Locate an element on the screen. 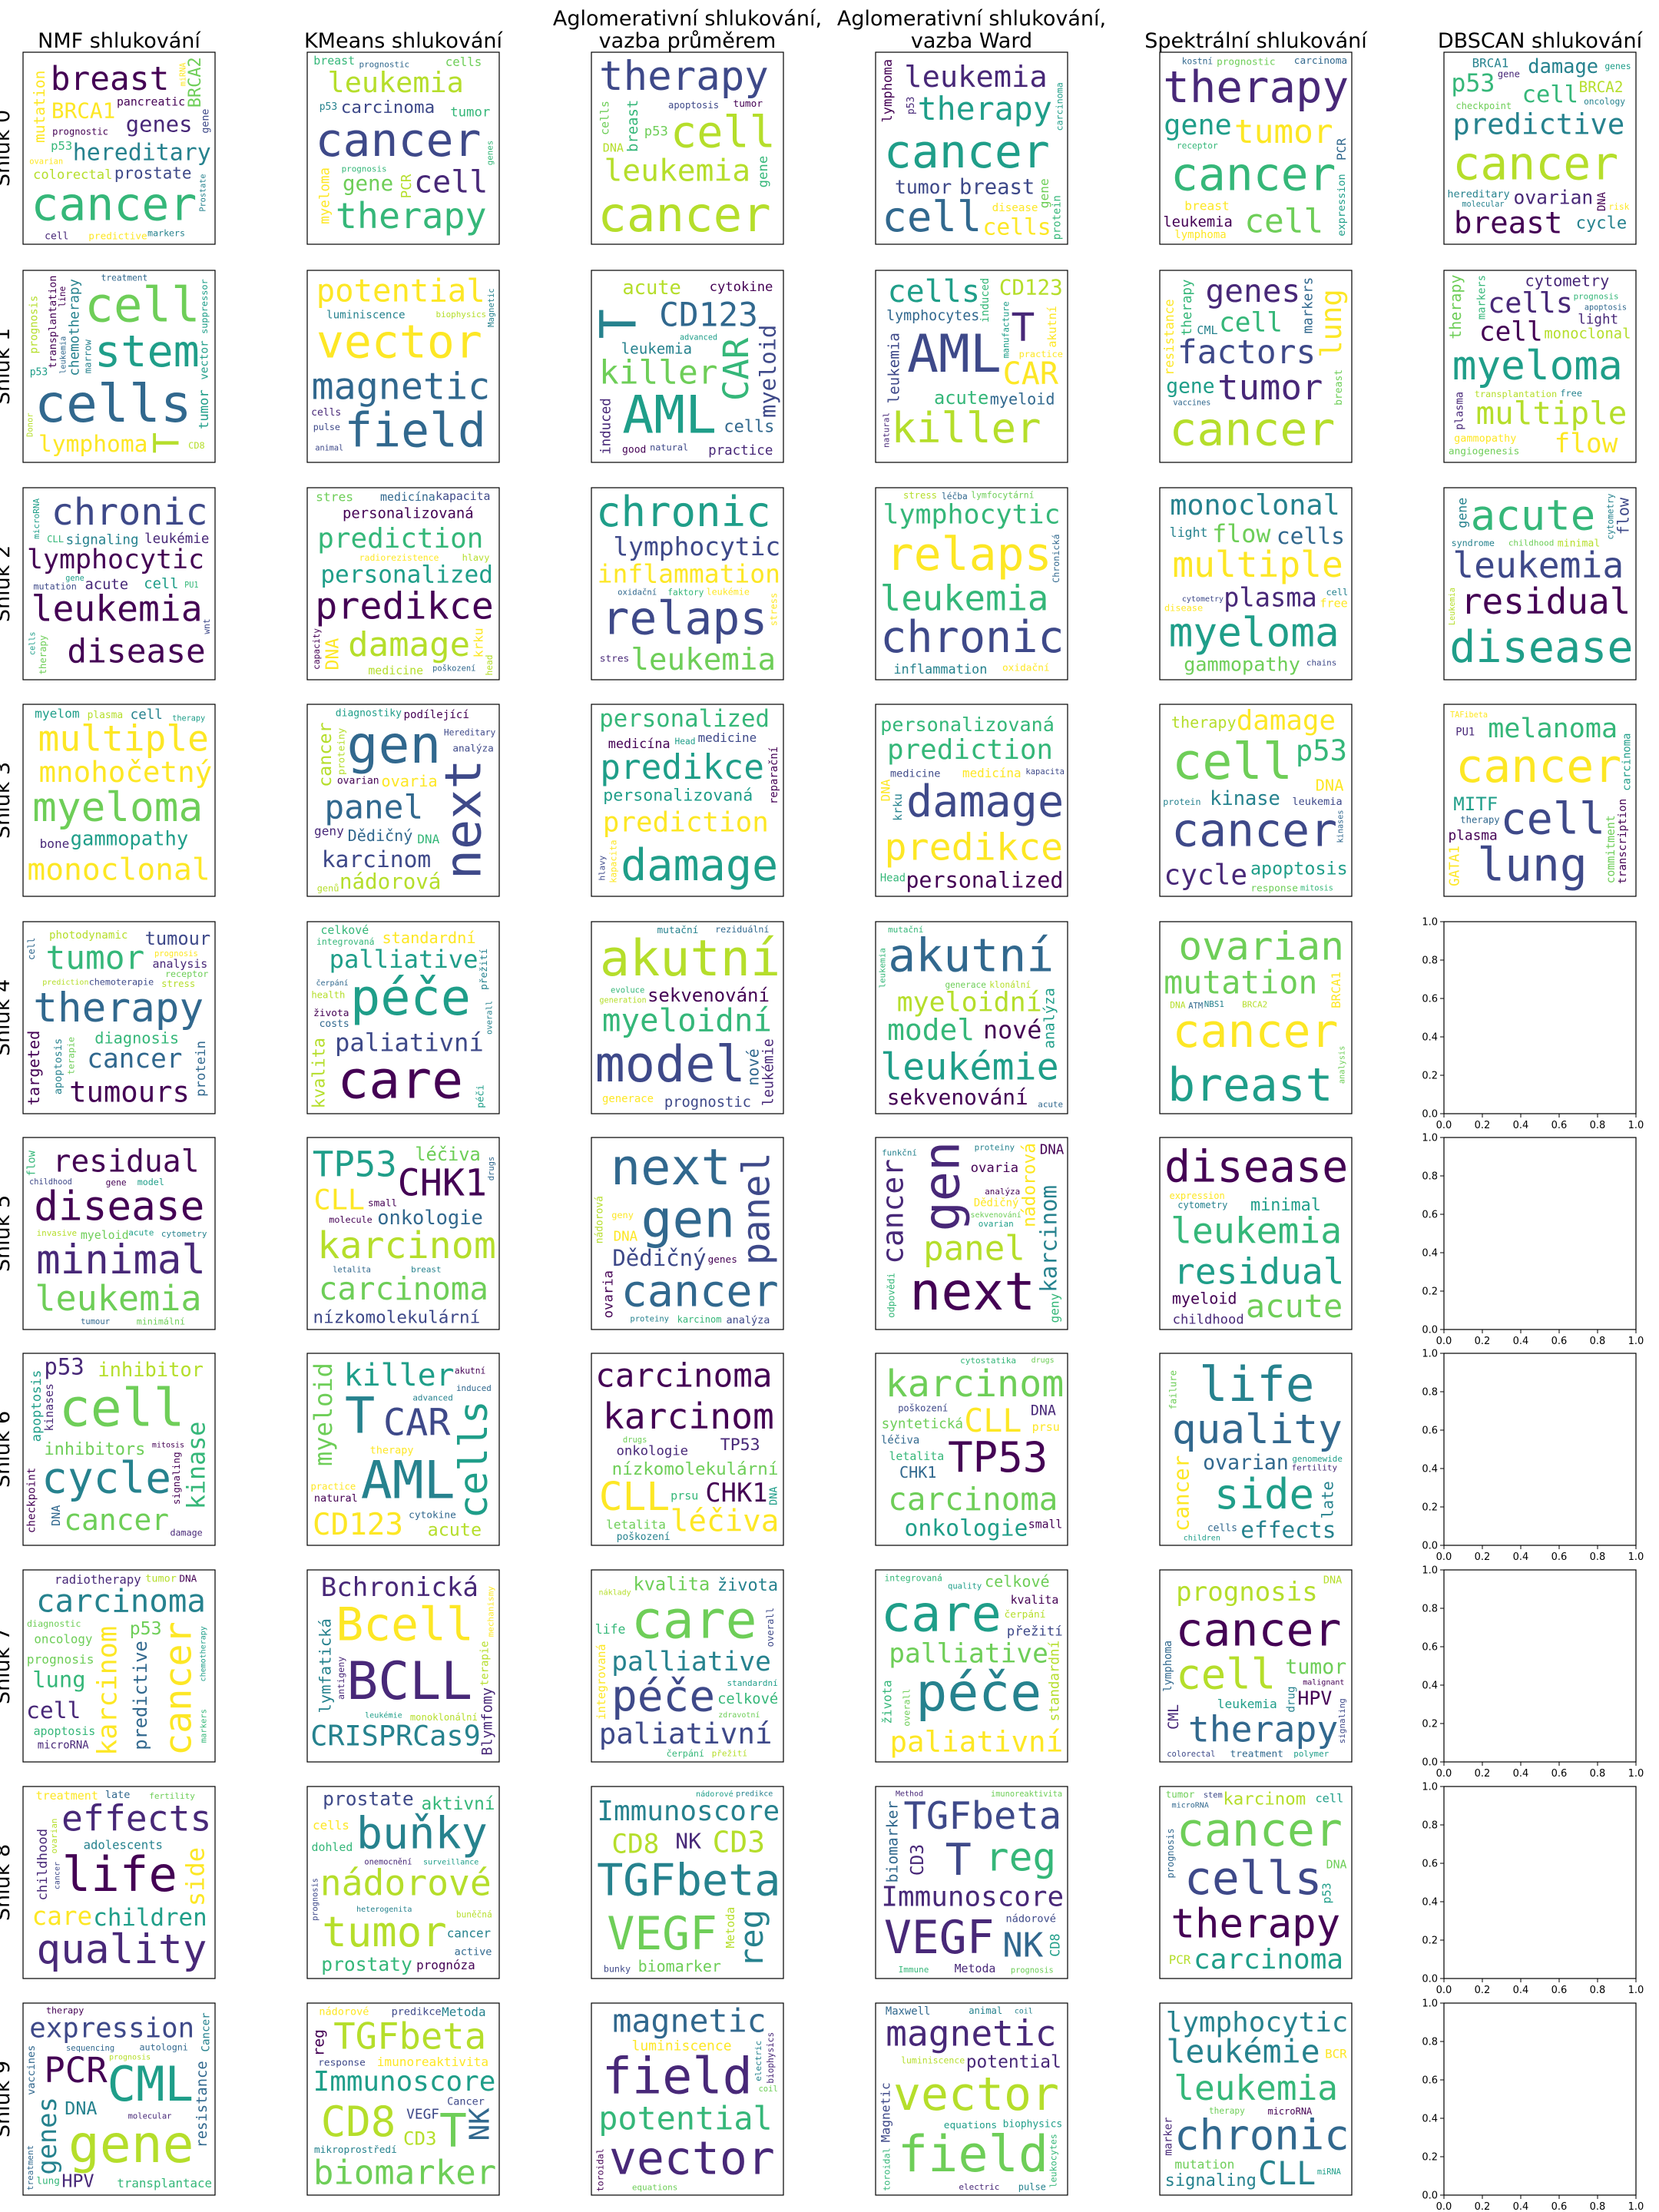  cloud-word: childhood is located at coordinates (1531, 543).